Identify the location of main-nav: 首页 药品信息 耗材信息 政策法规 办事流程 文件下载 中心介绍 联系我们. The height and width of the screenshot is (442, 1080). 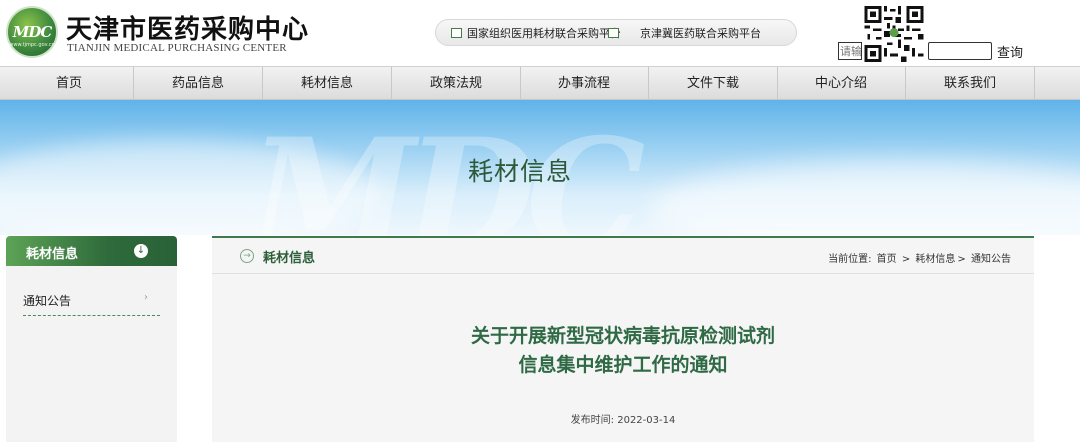
(540, 83).